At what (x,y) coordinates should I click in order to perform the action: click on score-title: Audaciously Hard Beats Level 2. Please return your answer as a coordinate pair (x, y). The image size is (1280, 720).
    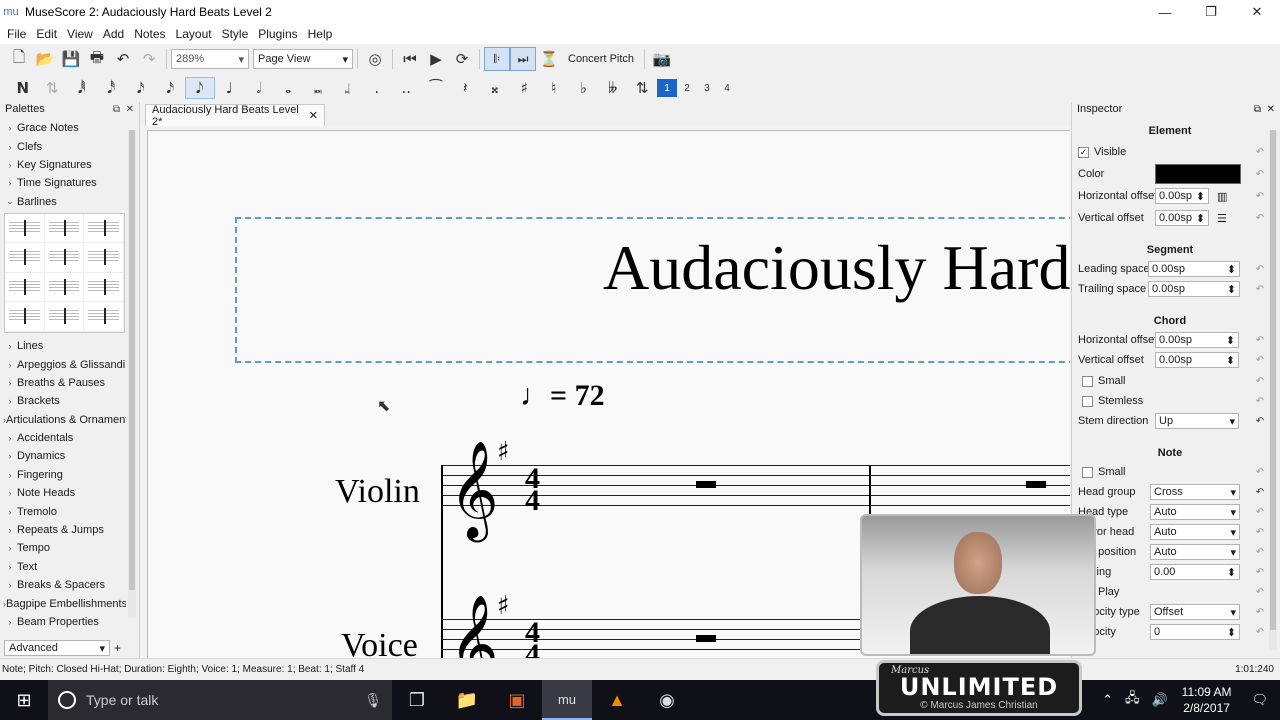
    Looking at the image, I should click on (836, 268).